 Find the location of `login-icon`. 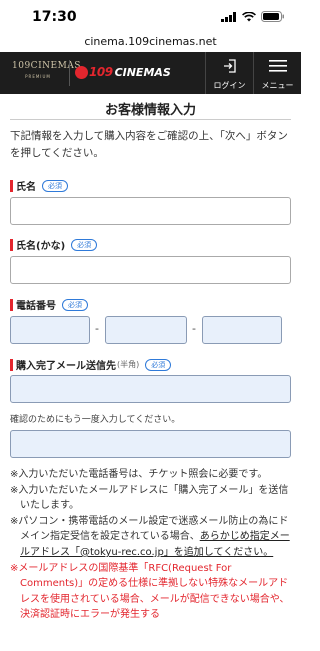

login-icon is located at coordinates (229, 66).